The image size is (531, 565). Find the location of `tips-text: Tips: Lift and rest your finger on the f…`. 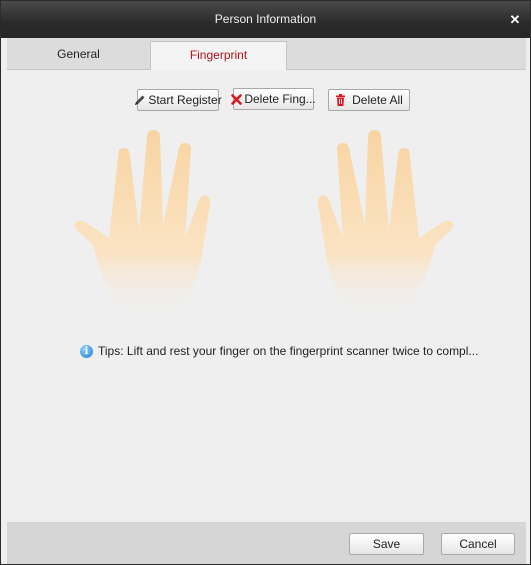

tips-text: Tips: Lift and rest your finger on the f… is located at coordinates (288, 351).